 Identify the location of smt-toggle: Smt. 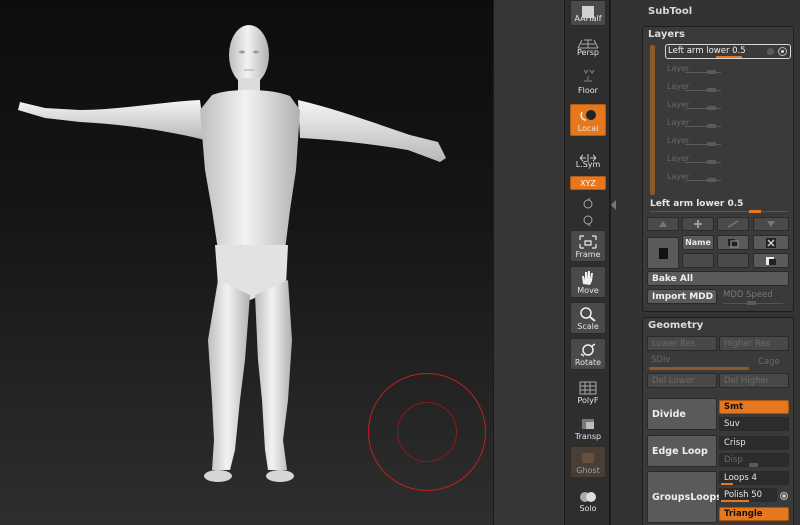
(754, 407).